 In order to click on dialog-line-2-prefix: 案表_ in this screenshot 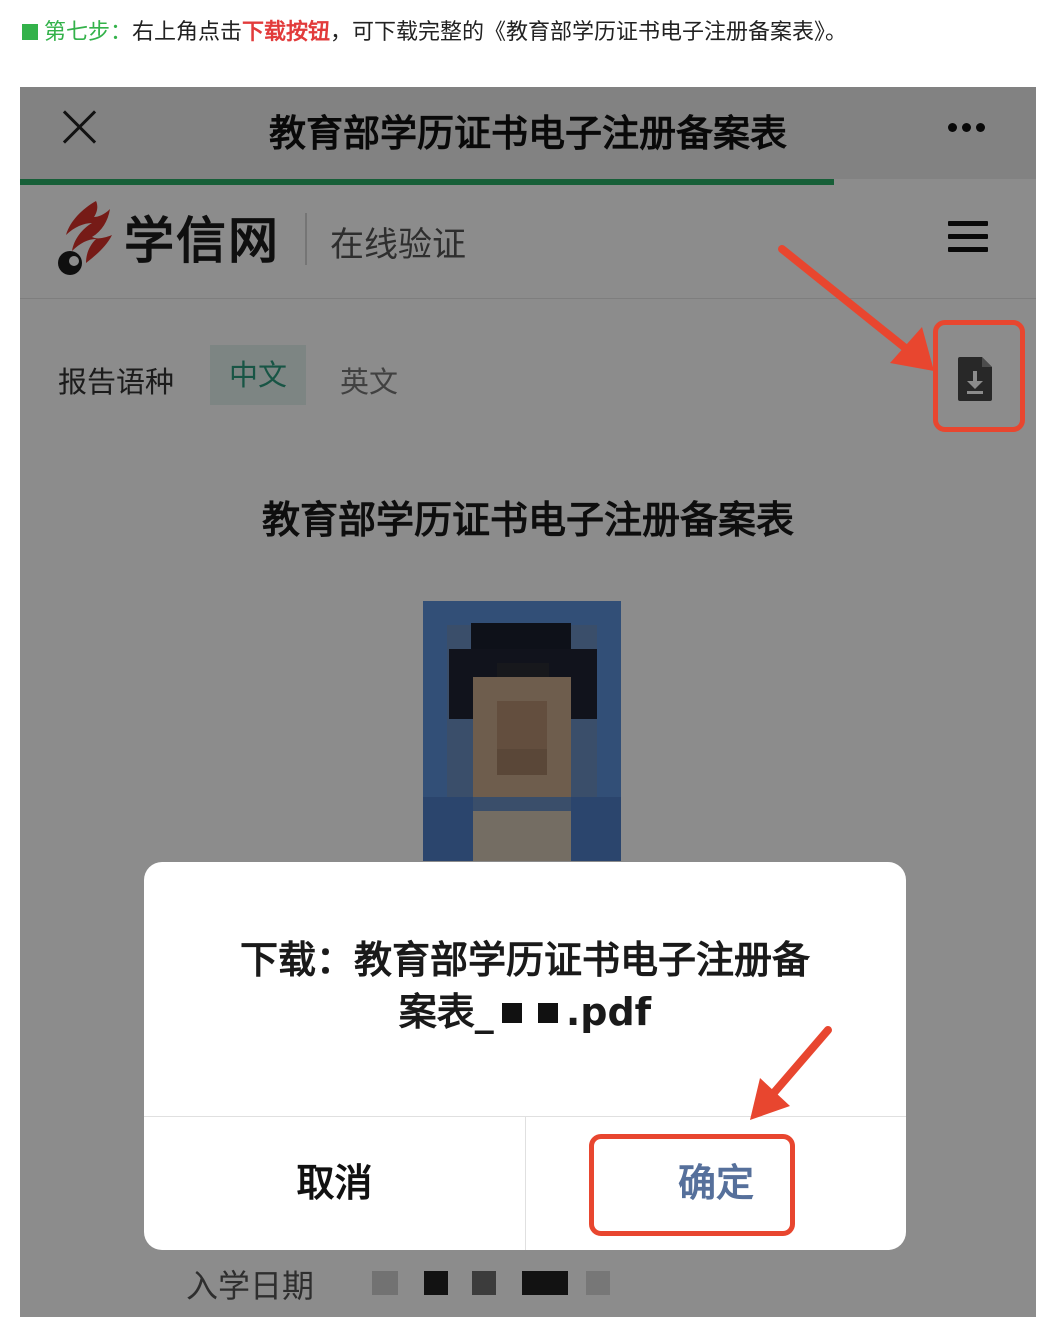, I will do `click(446, 1012)`.